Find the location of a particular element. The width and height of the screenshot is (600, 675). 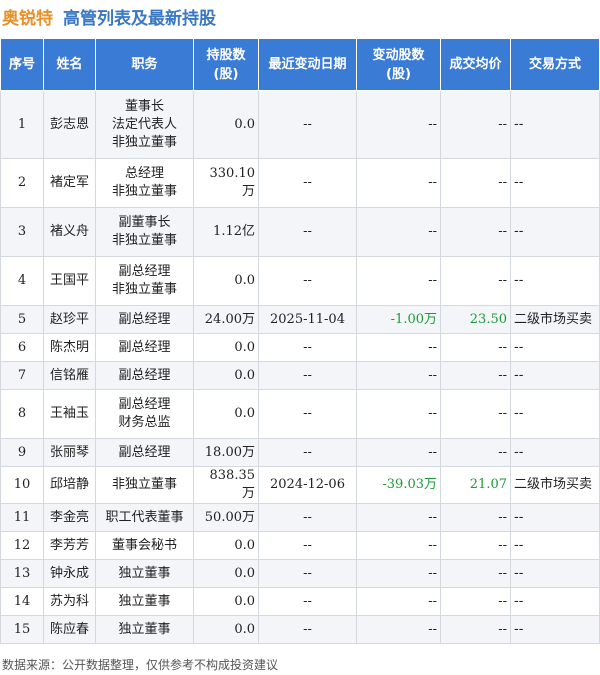

data-source-note: 数据来源：公开数据整理，仅供参考不构成投资建议 is located at coordinates (140, 665).